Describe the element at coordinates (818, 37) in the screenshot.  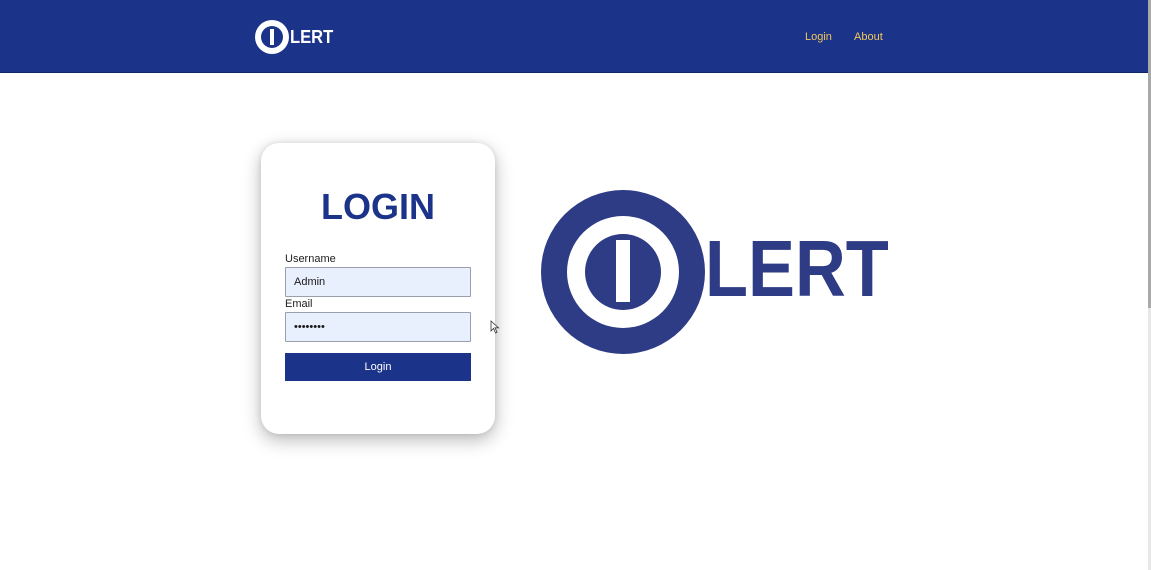
I see `nav-login-link: Login` at that location.